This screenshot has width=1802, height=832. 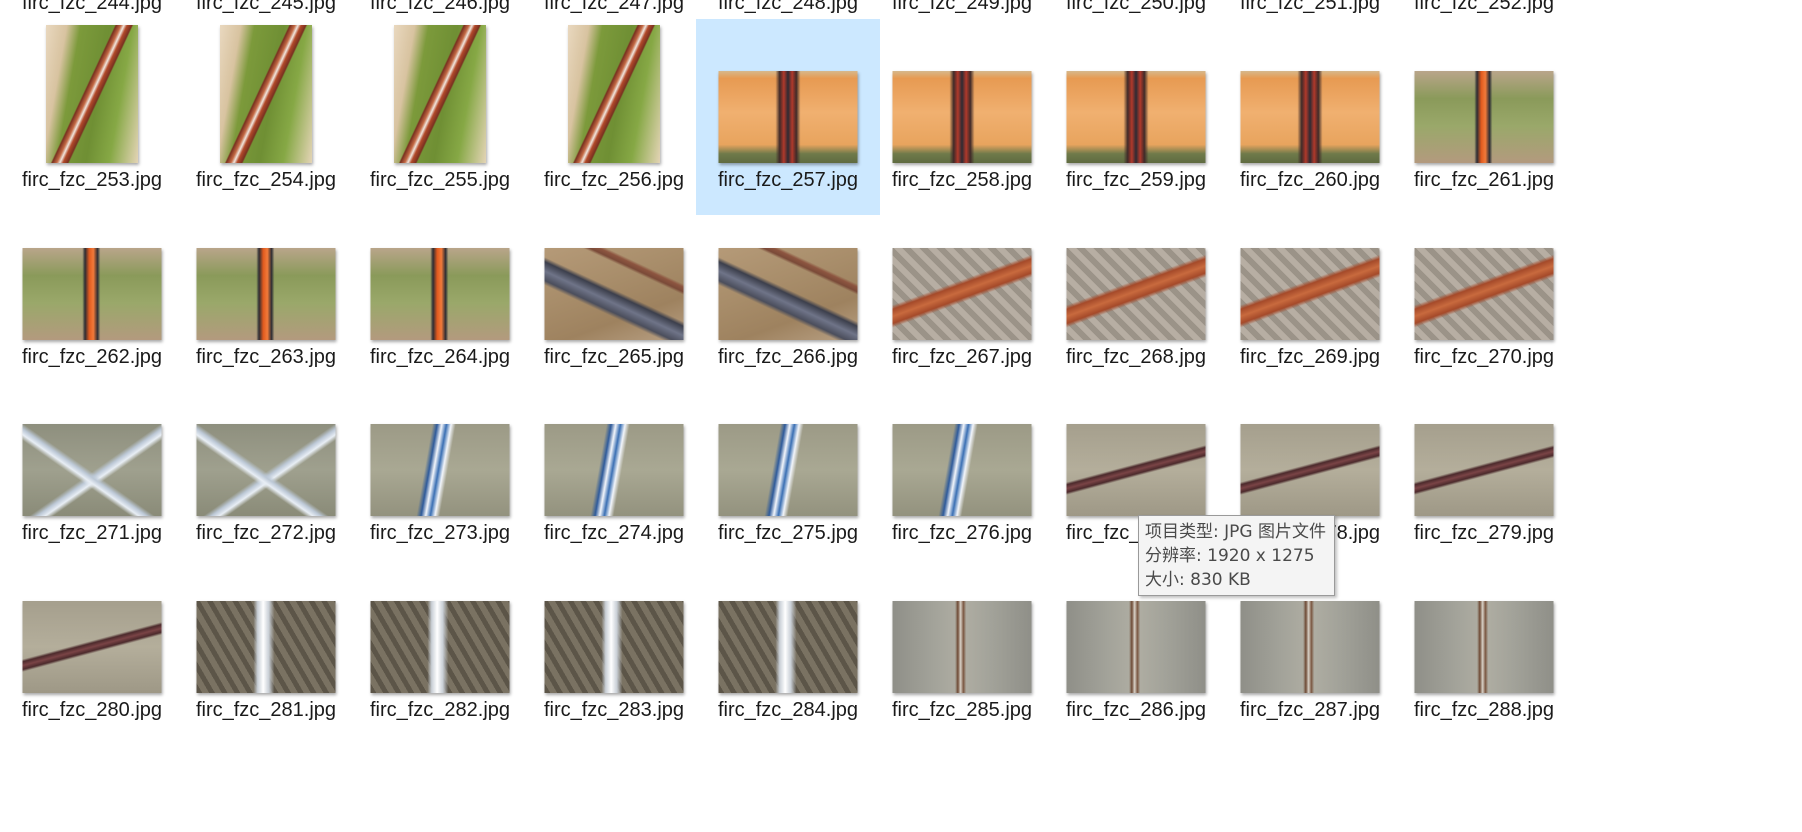 I want to click on tooltip-size-line: 大小: 830 KB, so click(x=1198, y=580).